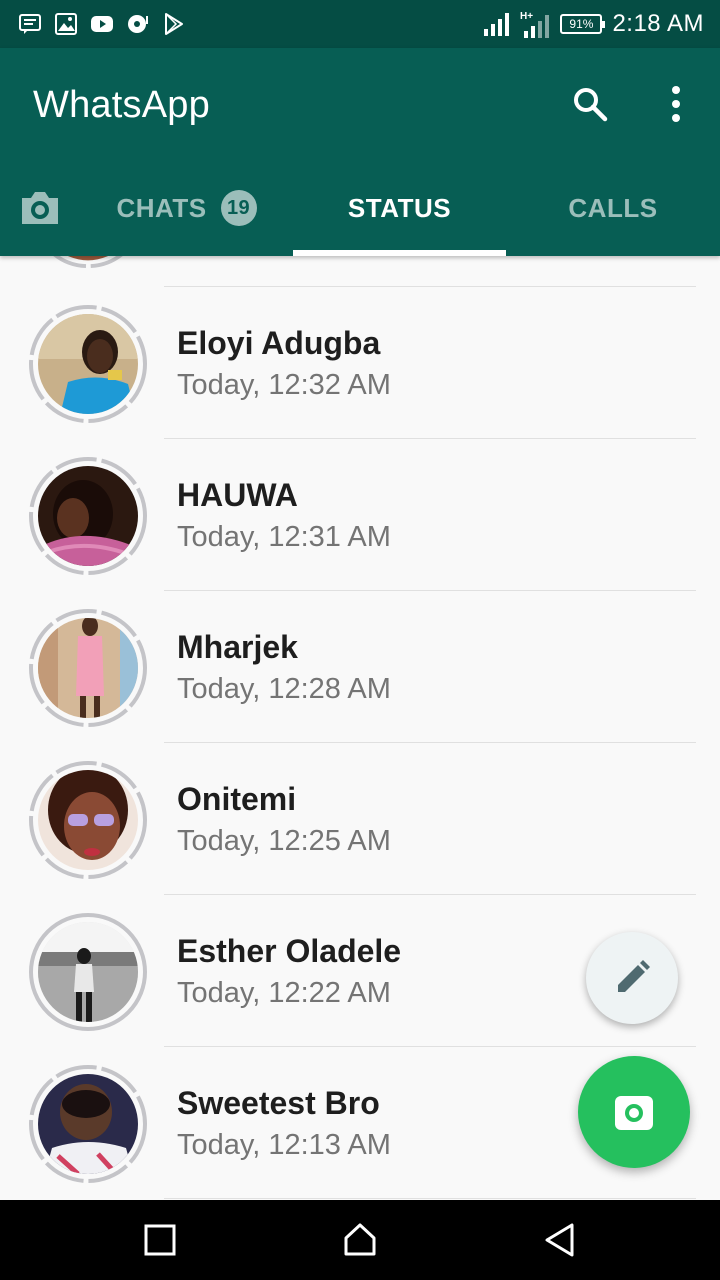 This screenshot has height=1280, width=720. What do you see at coordinates (160, 1240) in the screenshot?
I see `recents-square-icon` at bounding box center [160, 1240].